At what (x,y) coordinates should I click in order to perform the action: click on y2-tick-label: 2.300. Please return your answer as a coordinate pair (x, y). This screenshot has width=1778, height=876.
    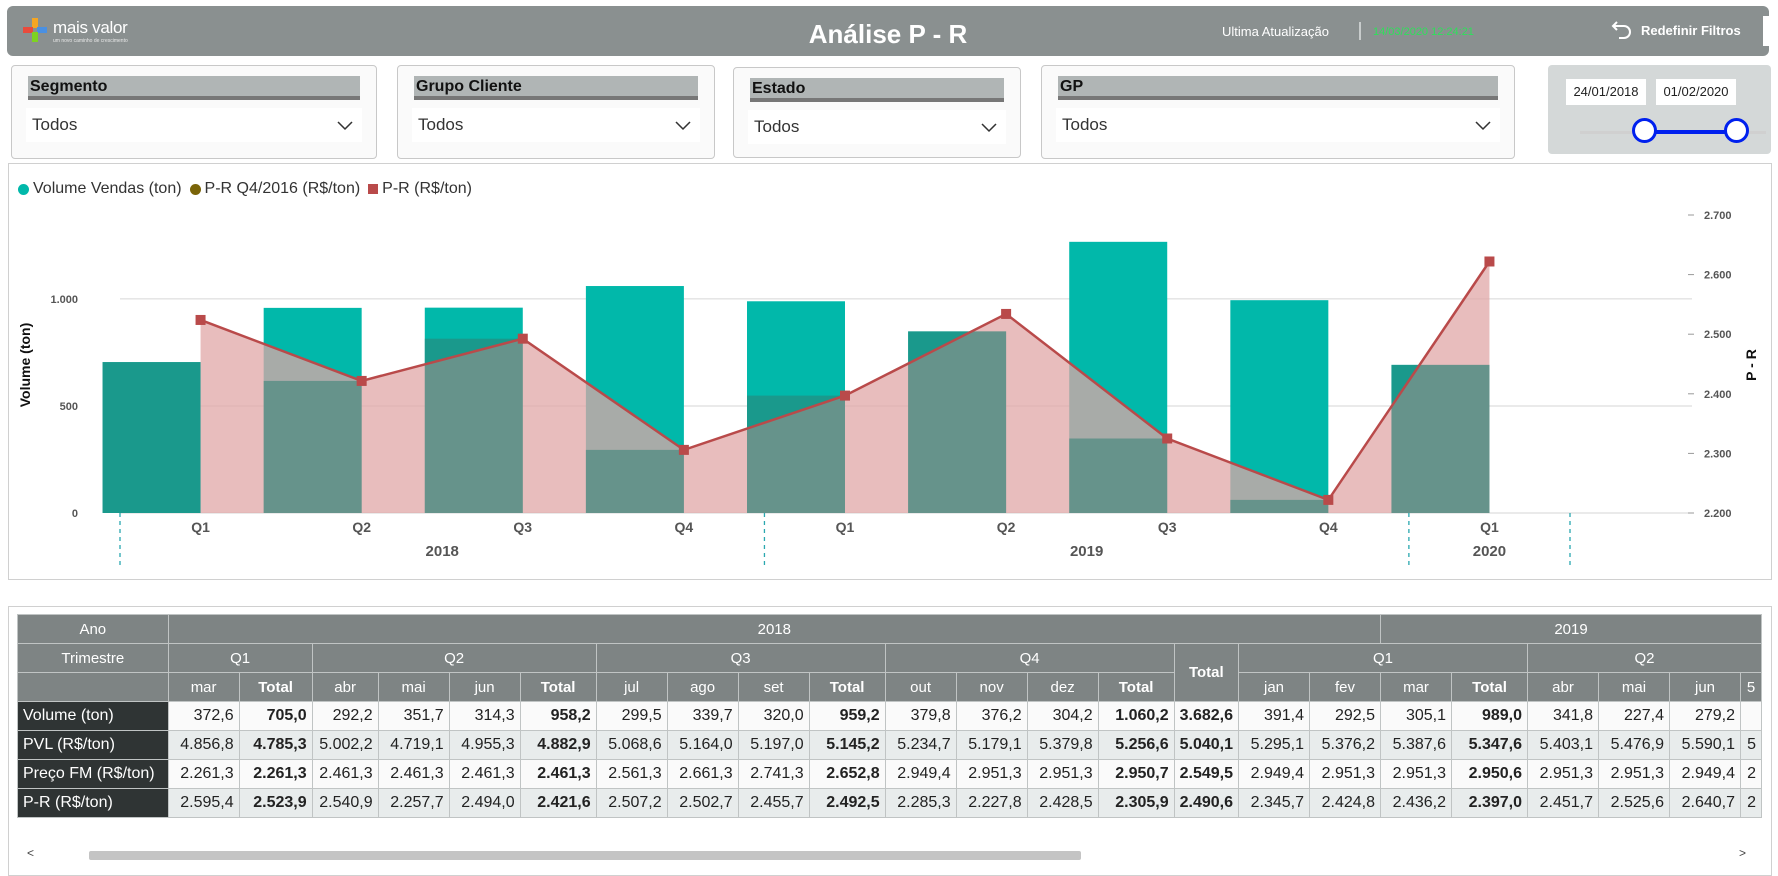
    Looking at the image, I should click on (1718, 454).